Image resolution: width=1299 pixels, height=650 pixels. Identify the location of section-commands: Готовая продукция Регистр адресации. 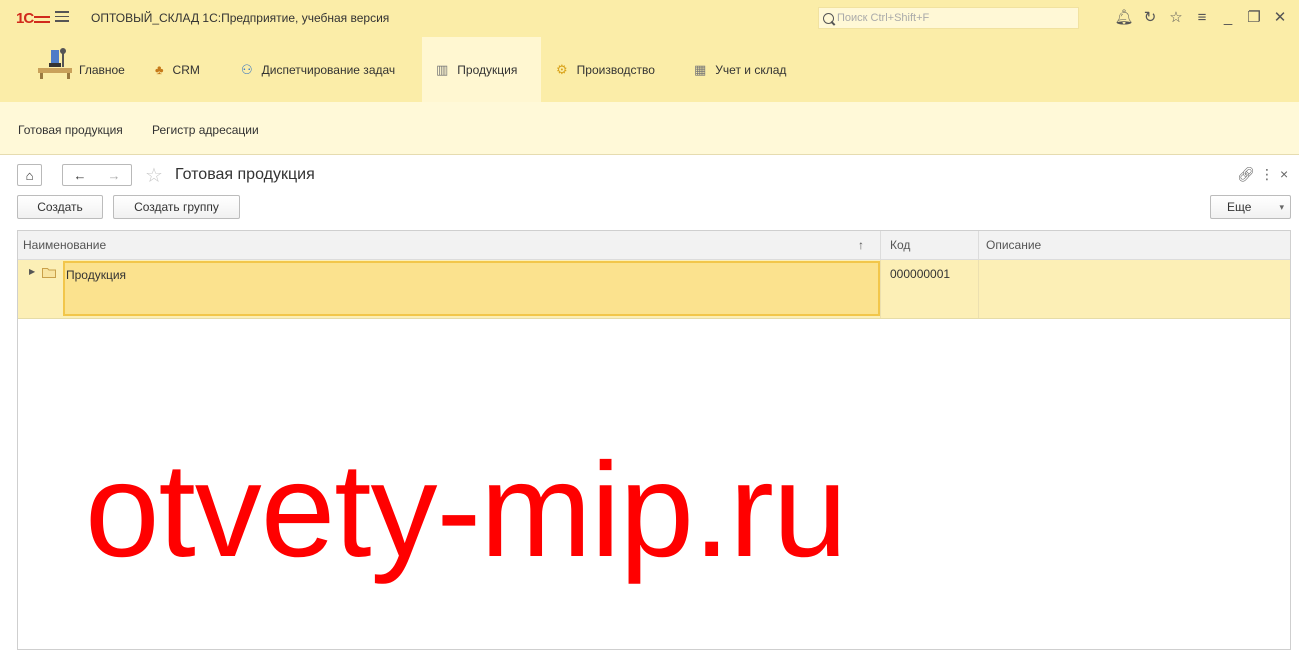
(649, 128).